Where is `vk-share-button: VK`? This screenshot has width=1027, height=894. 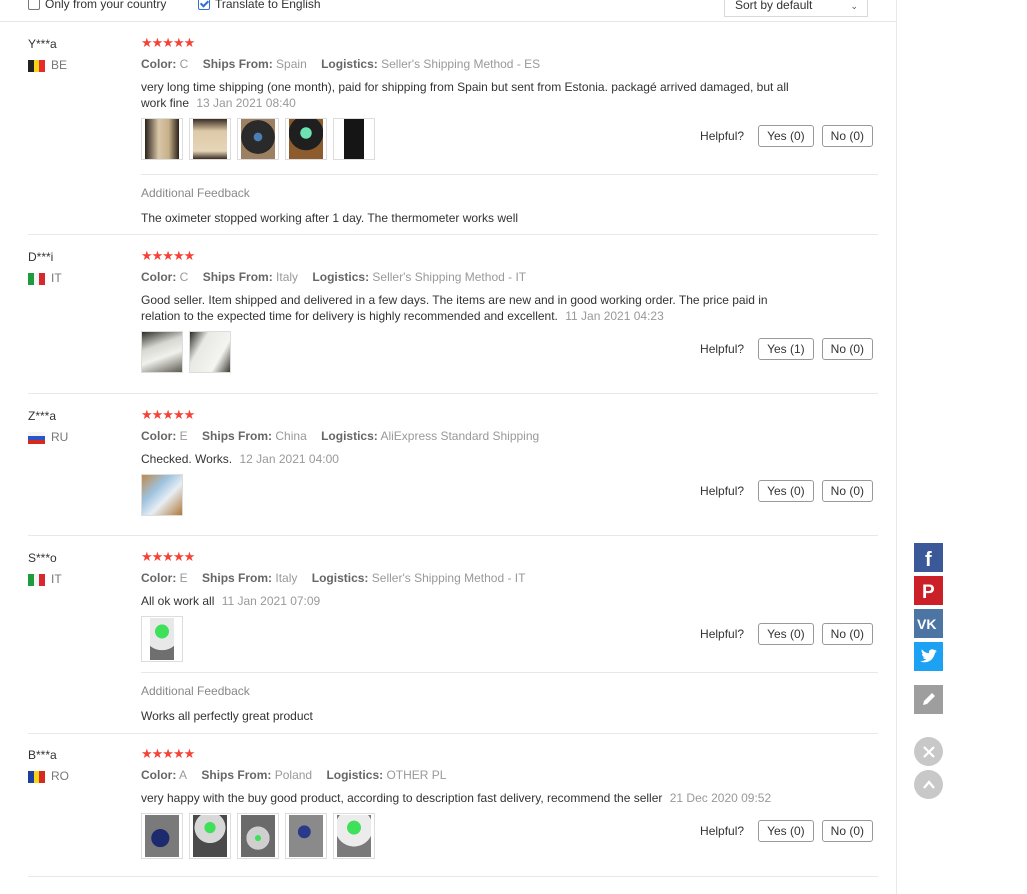 vk-share-button: VK is located at coordinates (928, 623).